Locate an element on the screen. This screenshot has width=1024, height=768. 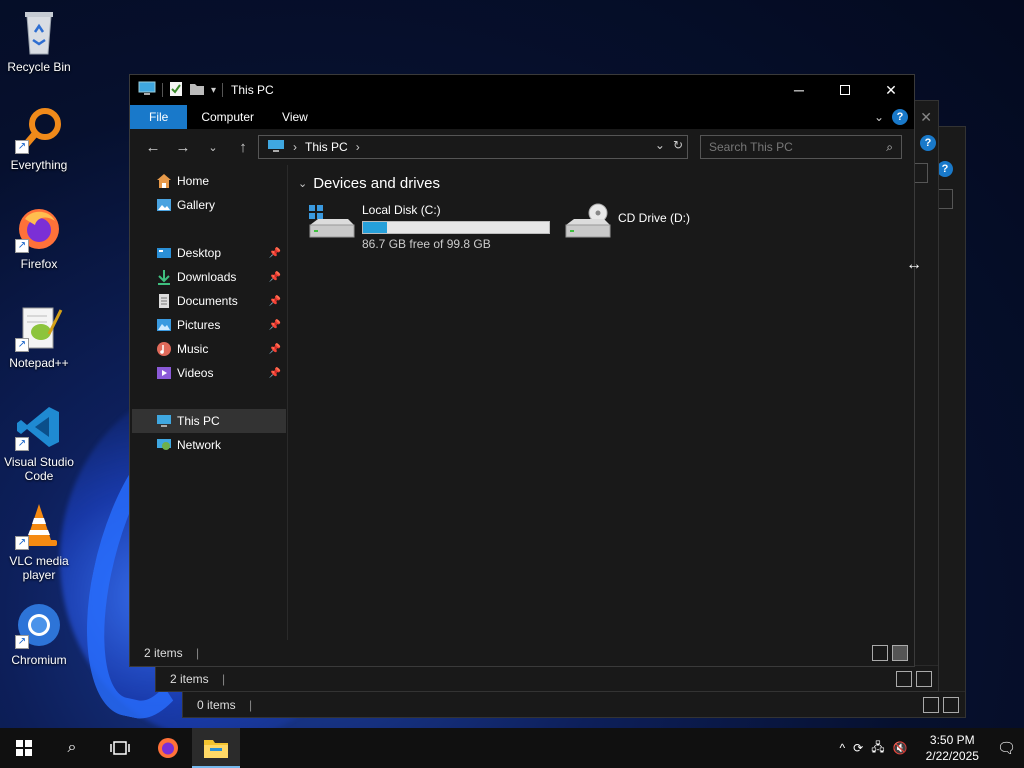
sidebar-item-documents: Documents 📌 is located at coordinates (208, 301).